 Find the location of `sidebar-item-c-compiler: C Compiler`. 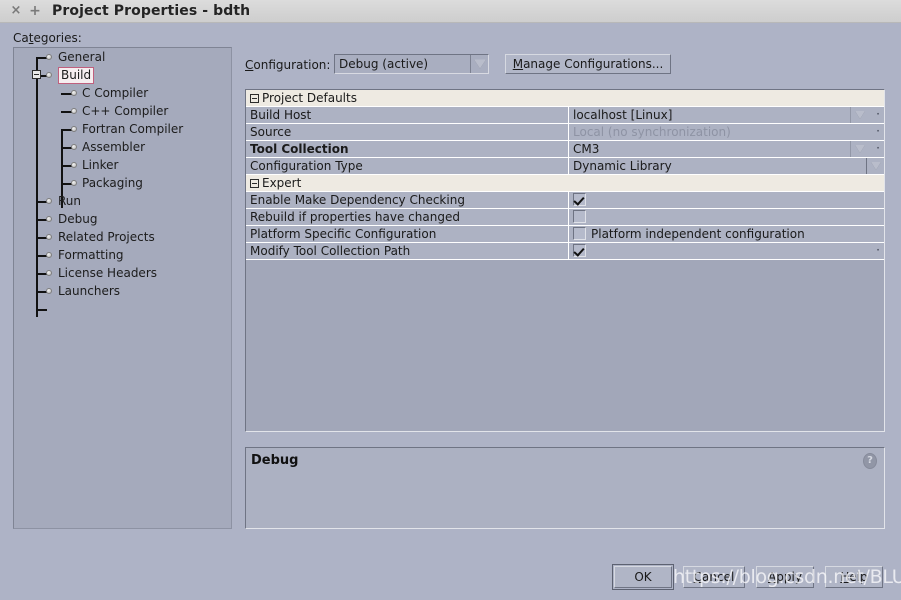

sidebar-item-c-compiler: C Compiler is located at coordinates (122, 93).